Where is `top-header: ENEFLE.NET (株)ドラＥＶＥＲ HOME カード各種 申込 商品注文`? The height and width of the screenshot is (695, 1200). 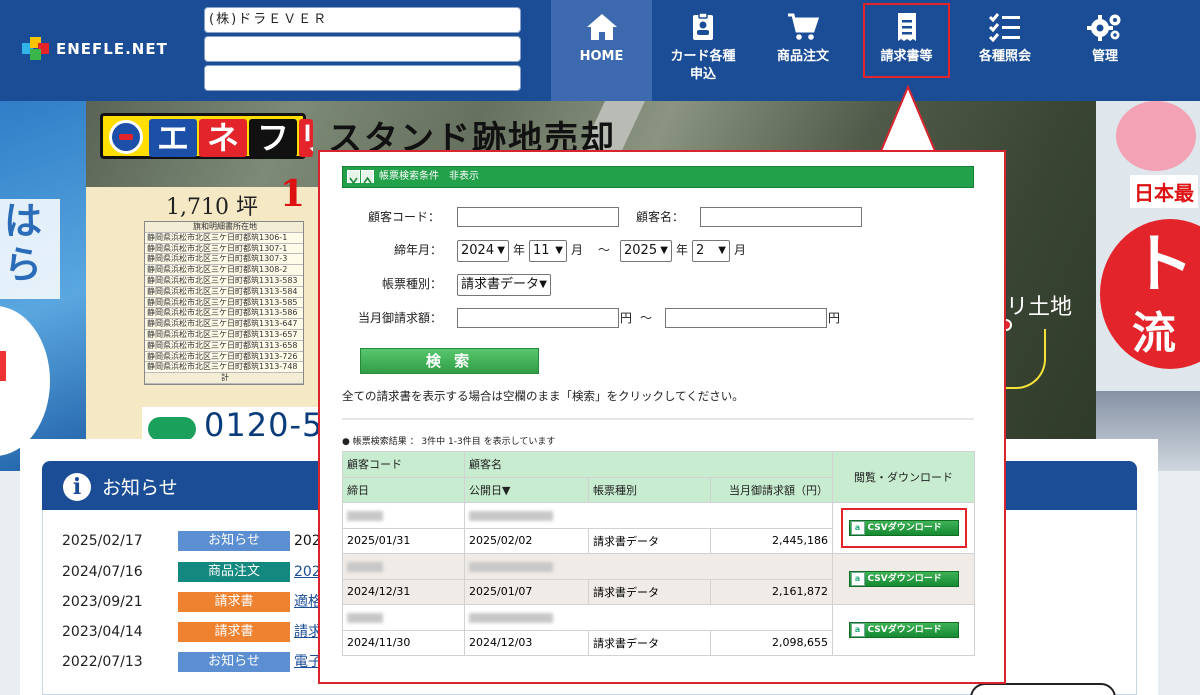 top-header: ENEFLE.NET (株)ドラＥＶＥＲ HOME カード各種 申込 商品注文 is located at coordinates (600, 50).